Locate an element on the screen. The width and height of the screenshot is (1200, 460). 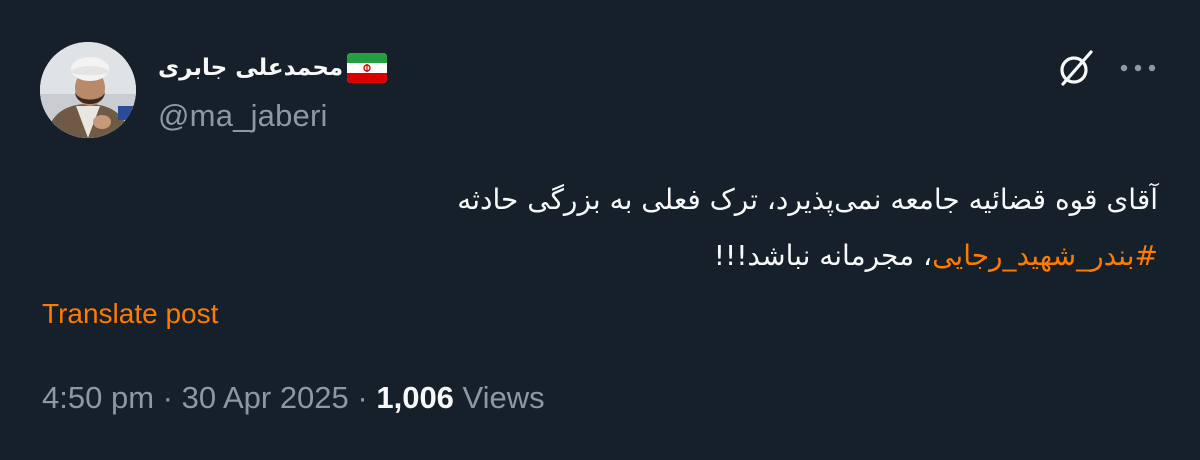
grok-icon is located at coordinates (1076, 68).